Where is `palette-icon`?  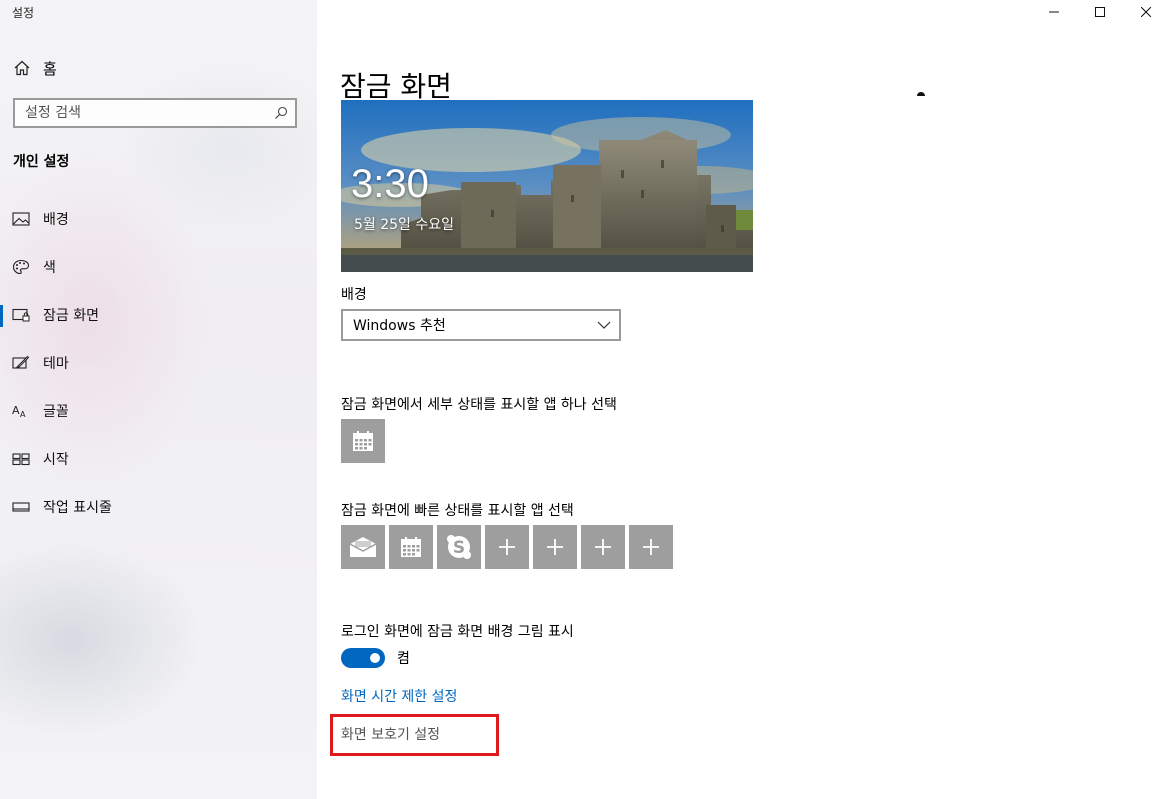 palette-icon is located at coordinates (21, 267).